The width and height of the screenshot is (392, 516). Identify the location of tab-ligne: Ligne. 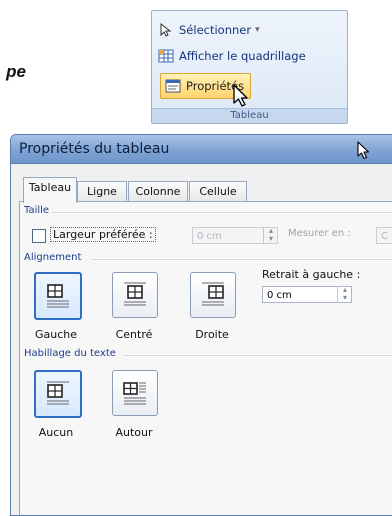
(102, 191).